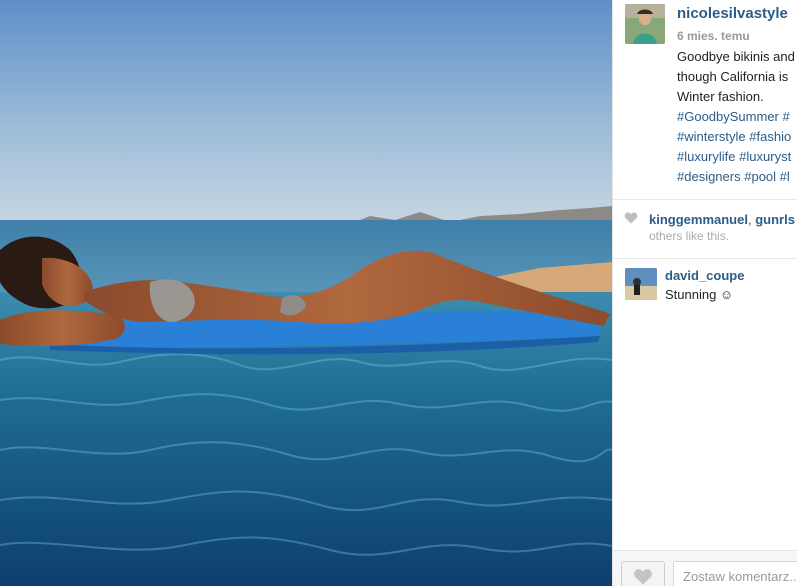 The height and width of the screenshot is (586, 797). I want to click on like-user-link: kinggemmanuel, so click(698, 219).